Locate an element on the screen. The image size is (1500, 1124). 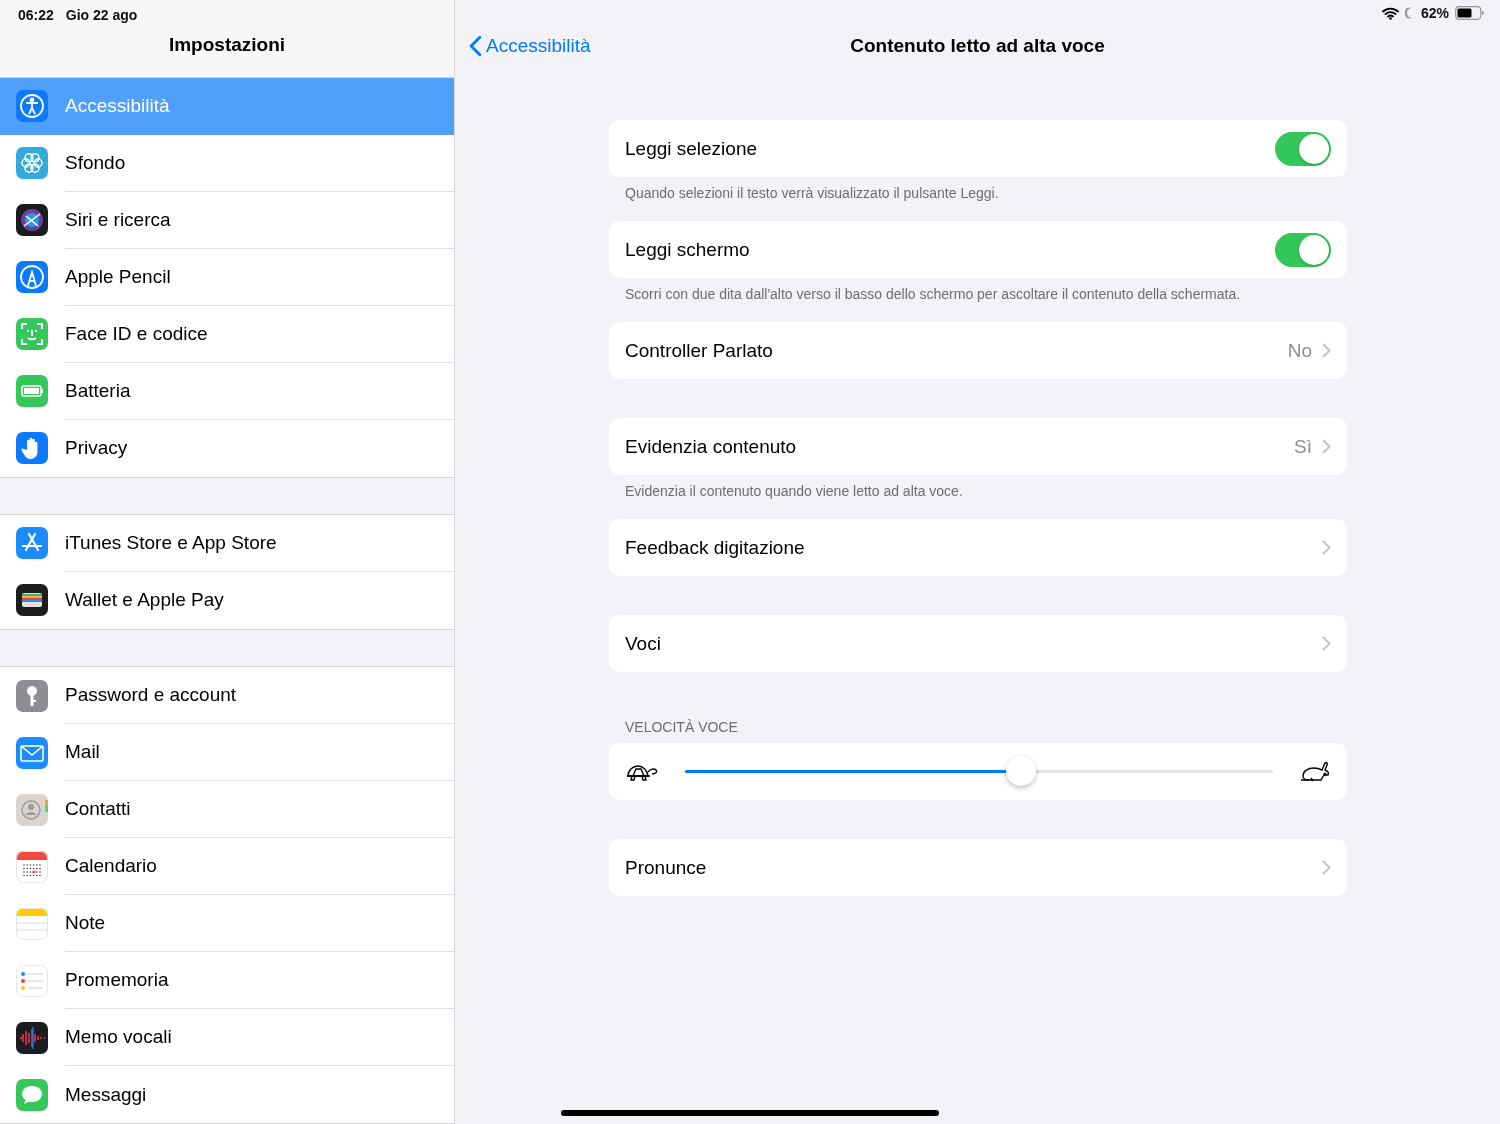
row-label: Controller Parlato is located at coordinates (699, 350).